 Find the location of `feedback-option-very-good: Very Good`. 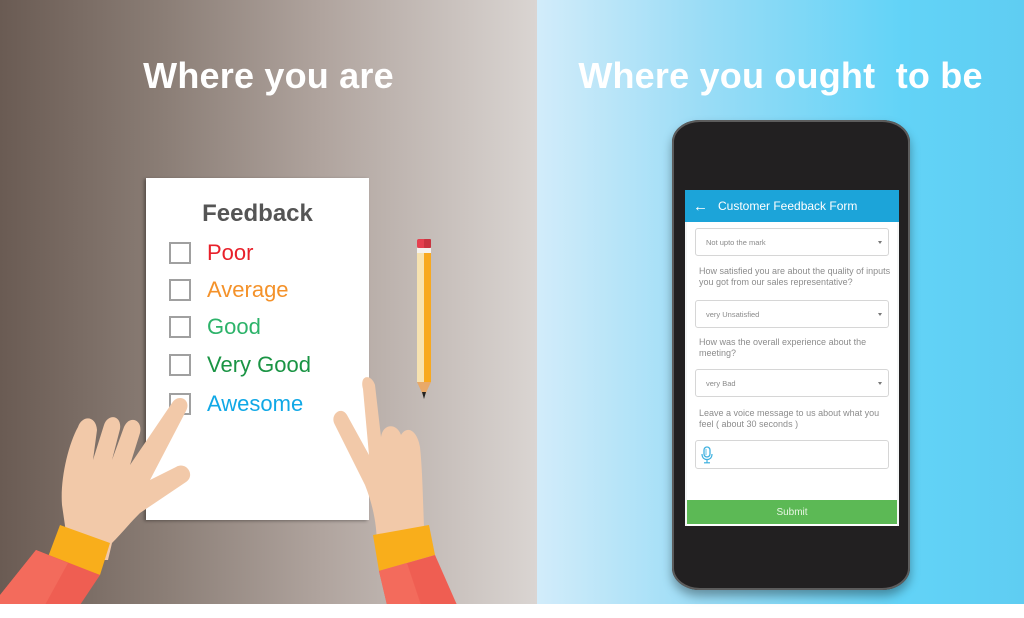

feedback-option-very-good: Very Good is located at coordinates (240, 365).